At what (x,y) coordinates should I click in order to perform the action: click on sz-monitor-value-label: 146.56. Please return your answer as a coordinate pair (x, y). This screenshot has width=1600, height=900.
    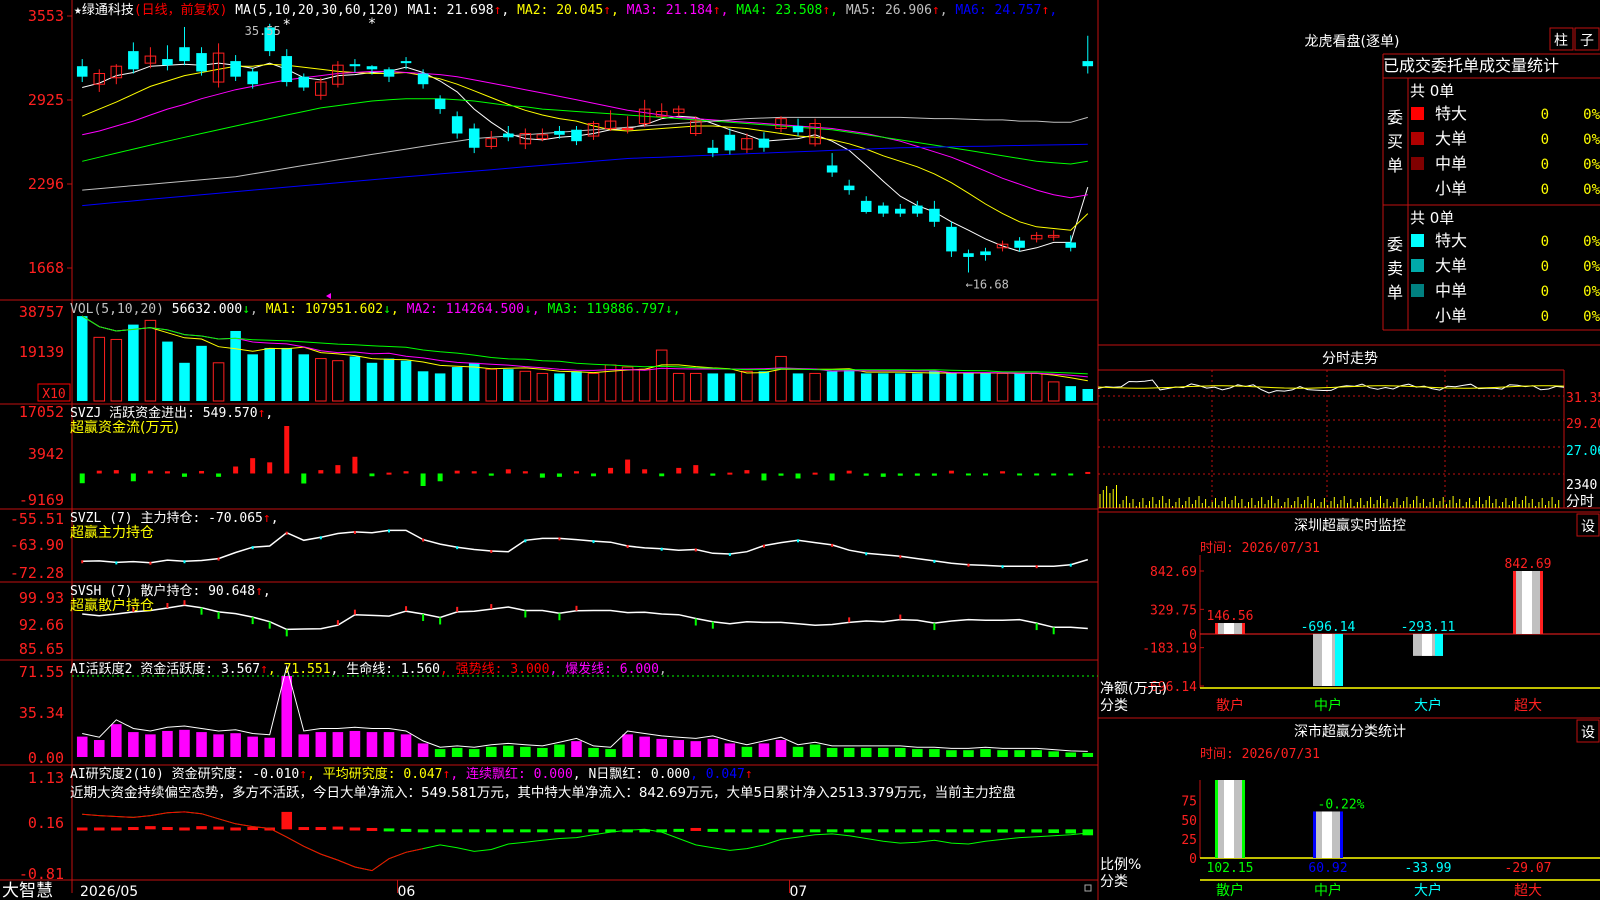
    Looking at the image, I should click on (1230, 616).